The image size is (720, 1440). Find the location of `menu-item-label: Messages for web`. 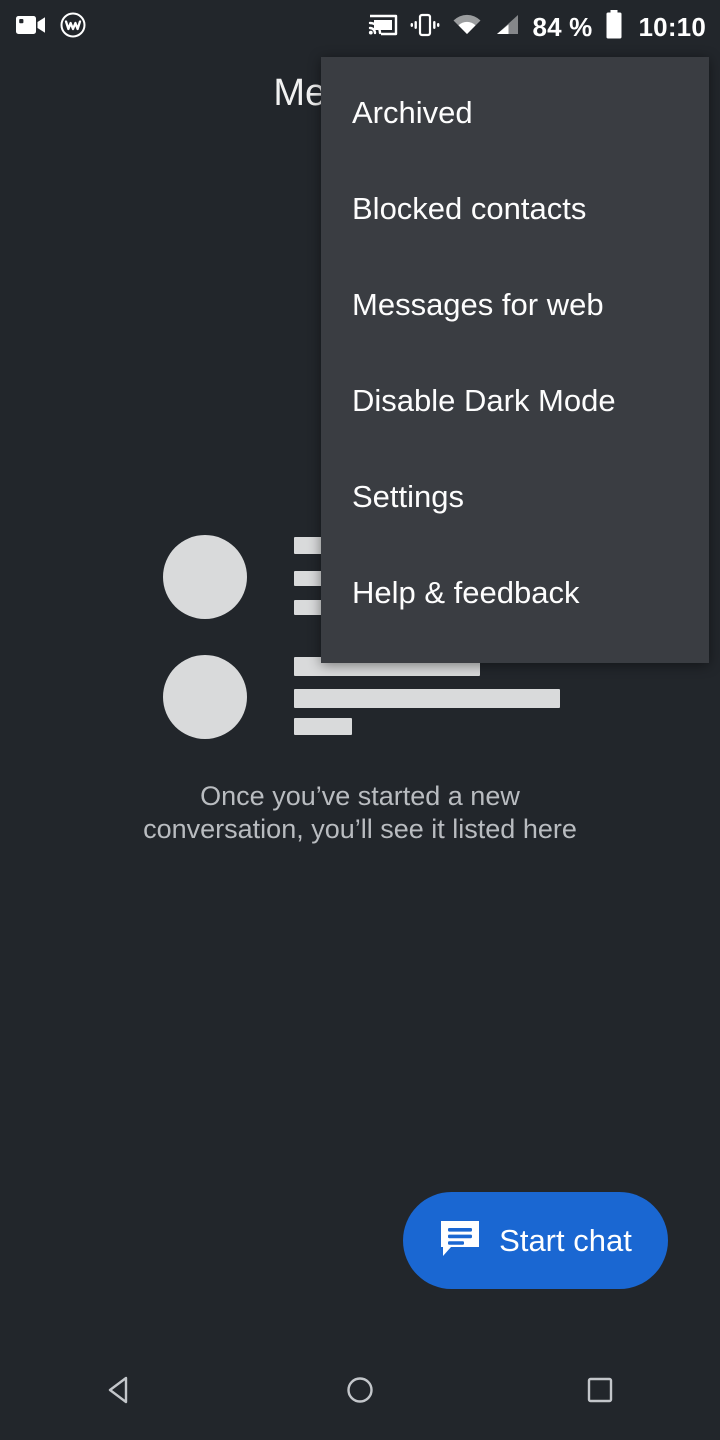

menu-item-label: Messages for web is located at coordinates (478, 304).